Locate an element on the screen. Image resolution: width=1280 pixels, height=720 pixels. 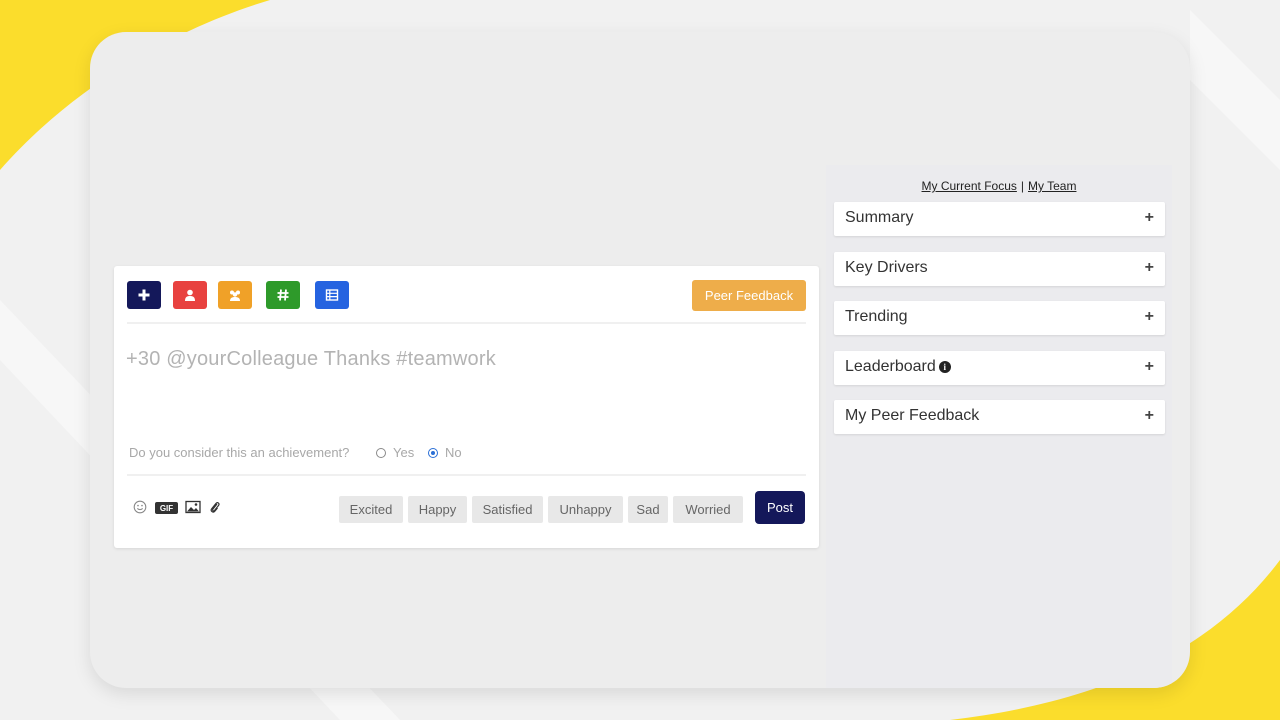
mood-happy: Happy is located at coordinates (437, 509).